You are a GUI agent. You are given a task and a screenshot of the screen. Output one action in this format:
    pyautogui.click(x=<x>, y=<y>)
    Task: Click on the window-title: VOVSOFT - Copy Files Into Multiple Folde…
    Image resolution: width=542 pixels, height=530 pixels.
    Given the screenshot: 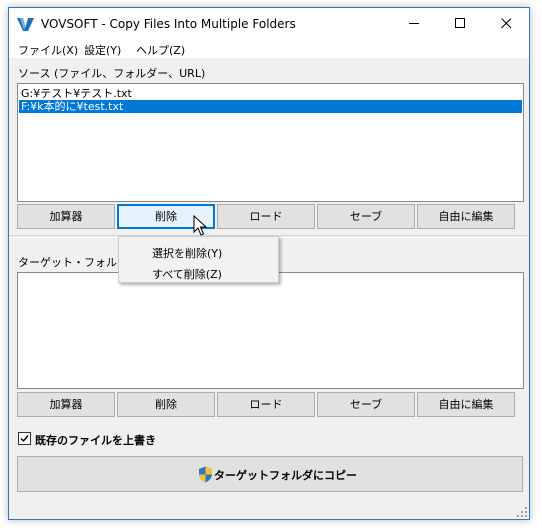 What is the action you would take?
    pyautogui.click(x=168, y=24)
    